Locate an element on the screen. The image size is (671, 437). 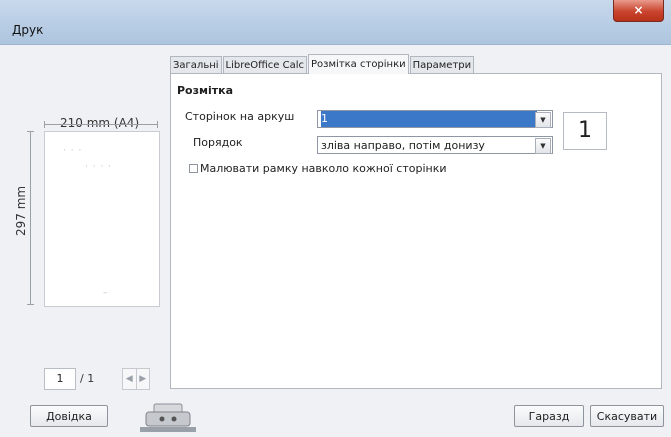
section-title: Розмітка is located at coordinates (205, 90).